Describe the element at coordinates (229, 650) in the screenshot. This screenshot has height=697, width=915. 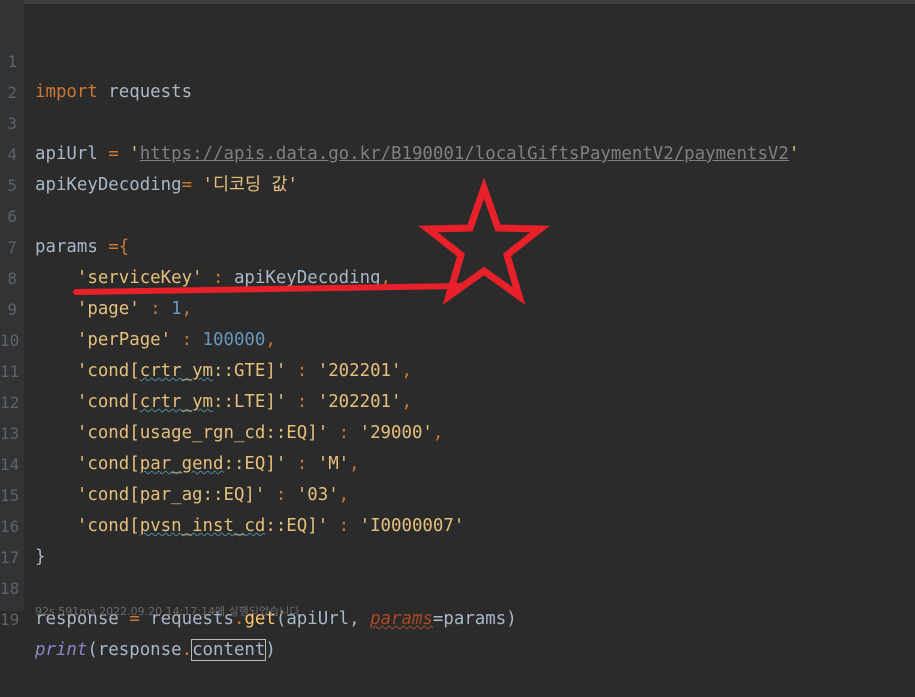
I see `selected-attribute: content` at that location.